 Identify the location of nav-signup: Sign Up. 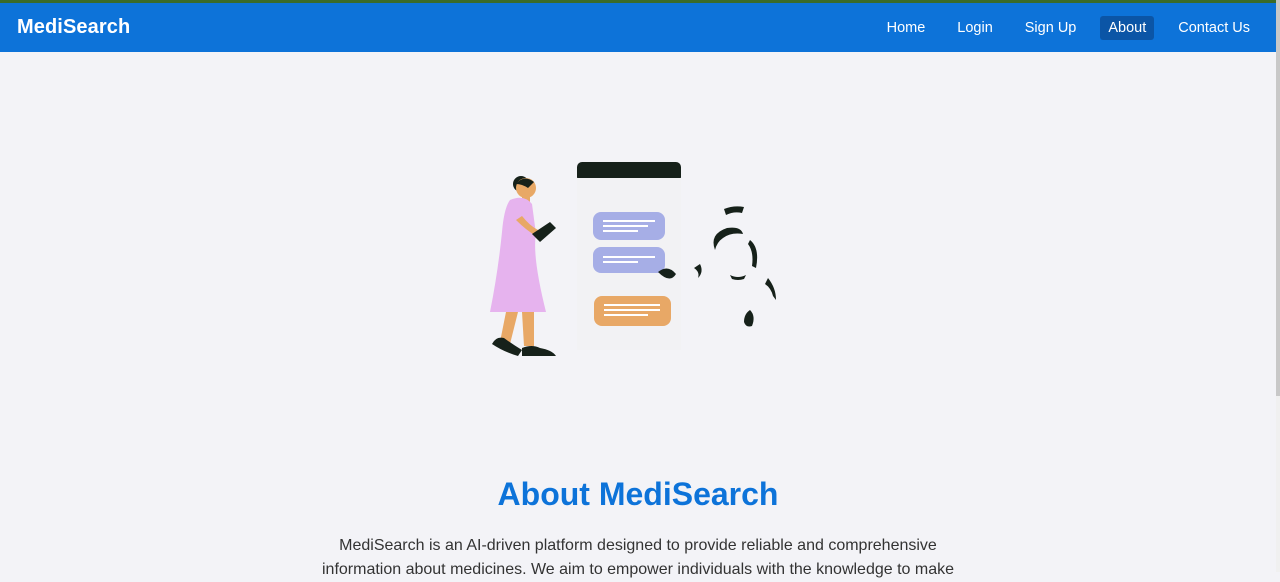
(1051, 28).